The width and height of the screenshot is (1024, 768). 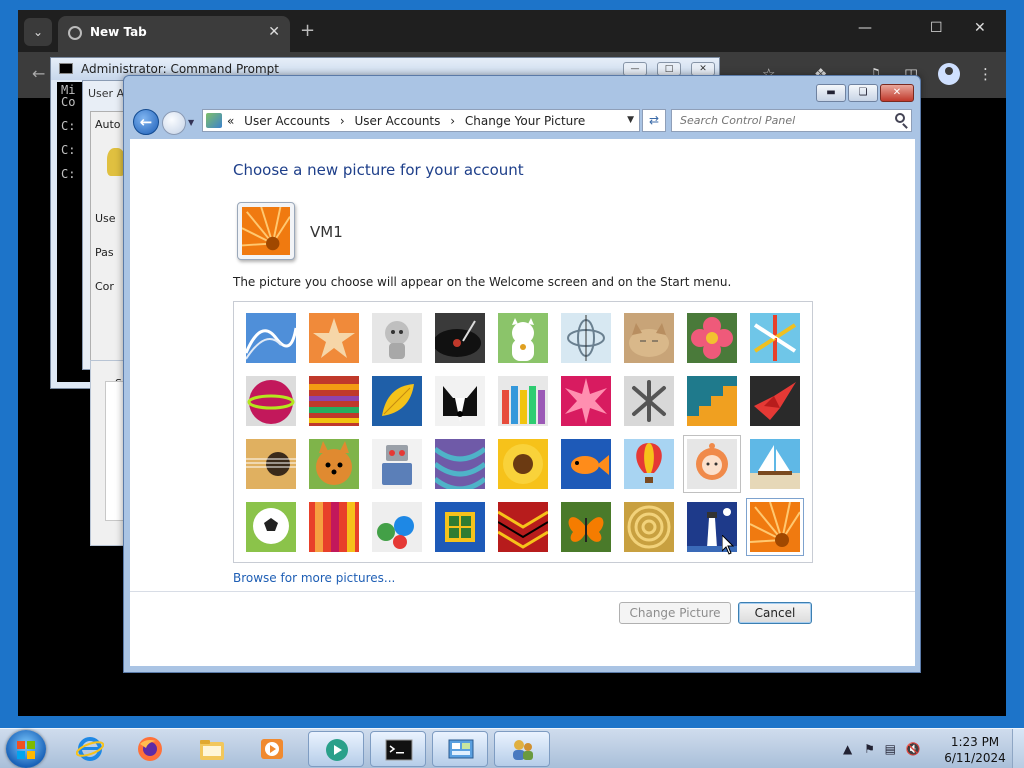 I want to click on taskbar: ▲ ⚑ ▤ 🔇 1:23 PM 6/11/2024, so click(x=512, y=748).